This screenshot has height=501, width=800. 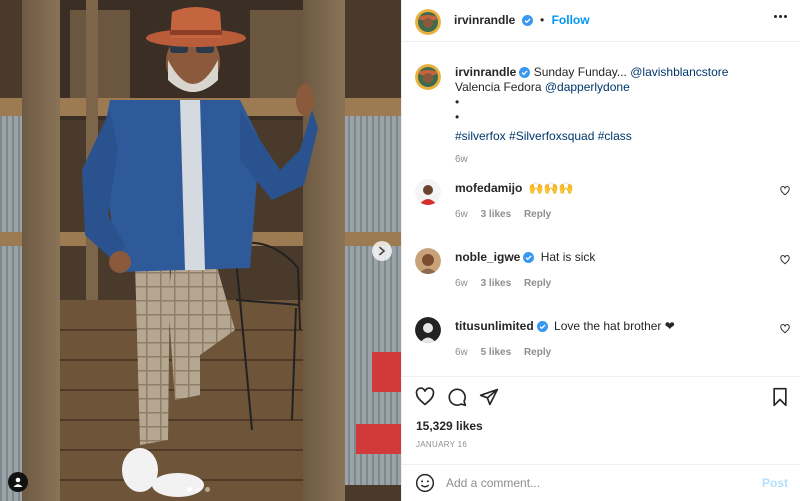 What do you see at coordinates (494, 326) in the screenshot?
I see `comment-username: titusunlimited` at bounding box center [494, 326].